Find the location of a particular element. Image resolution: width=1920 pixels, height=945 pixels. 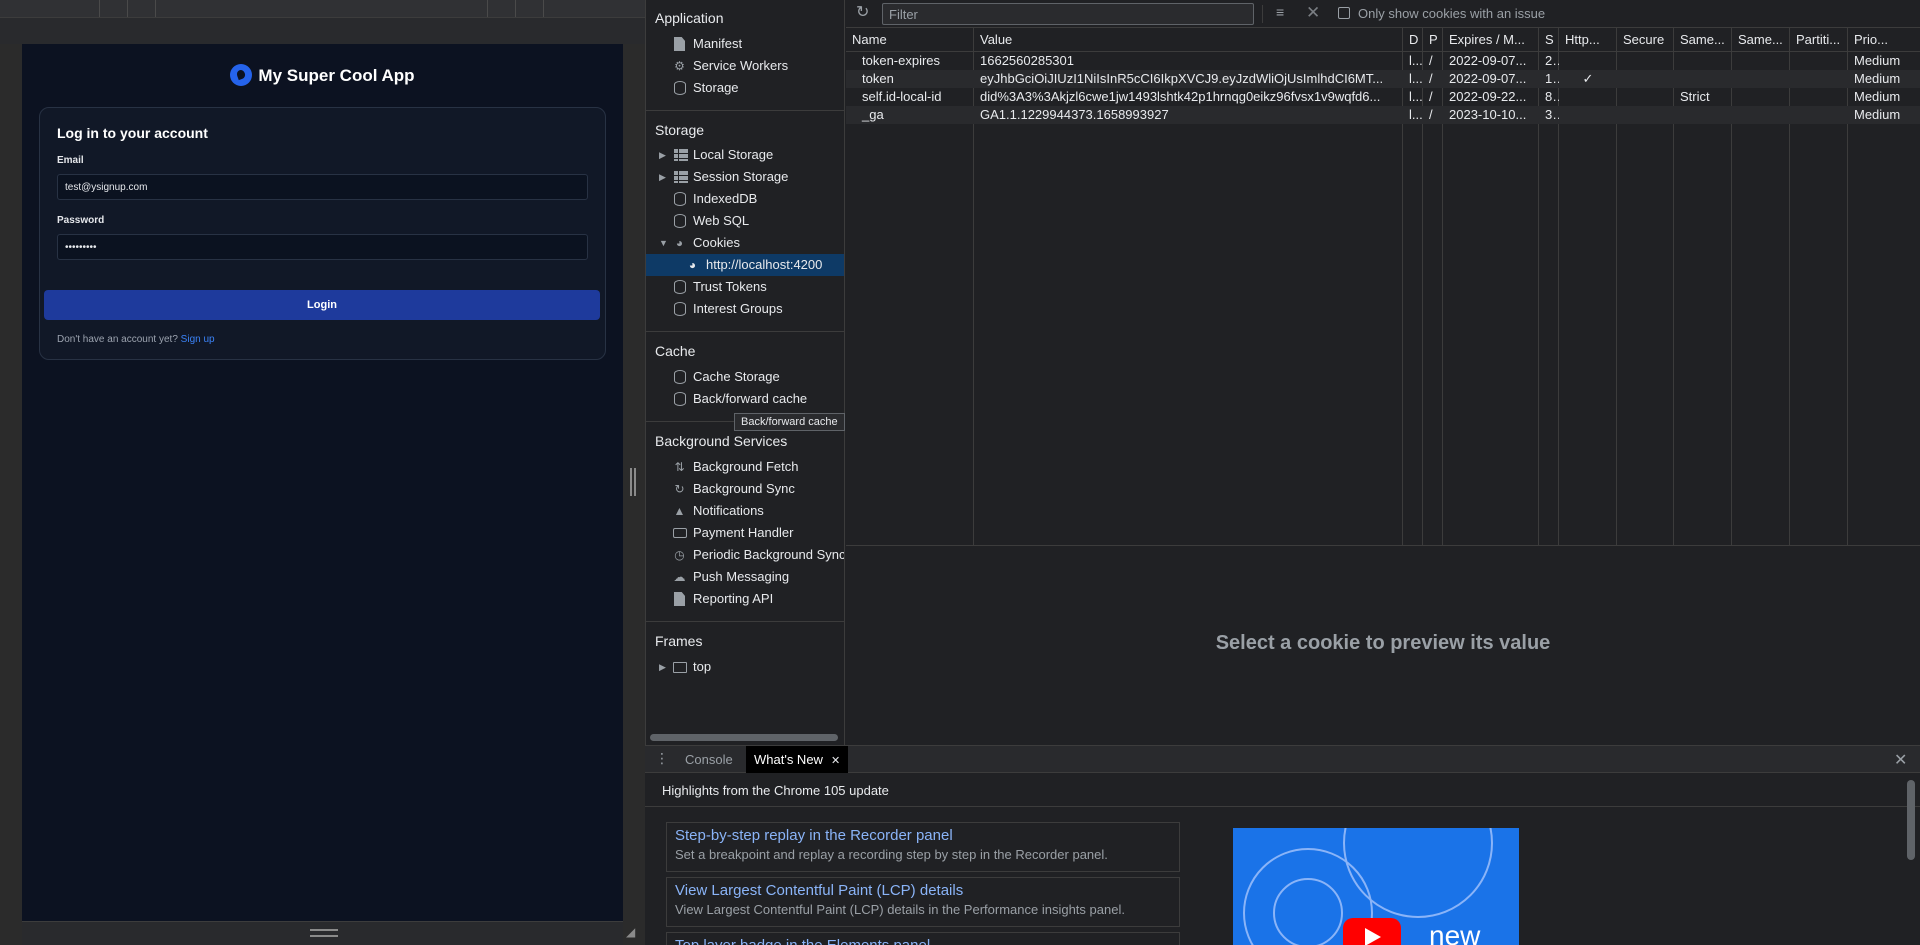

close-drawer-icon: ✕ is located at coordinates (1900, 760).